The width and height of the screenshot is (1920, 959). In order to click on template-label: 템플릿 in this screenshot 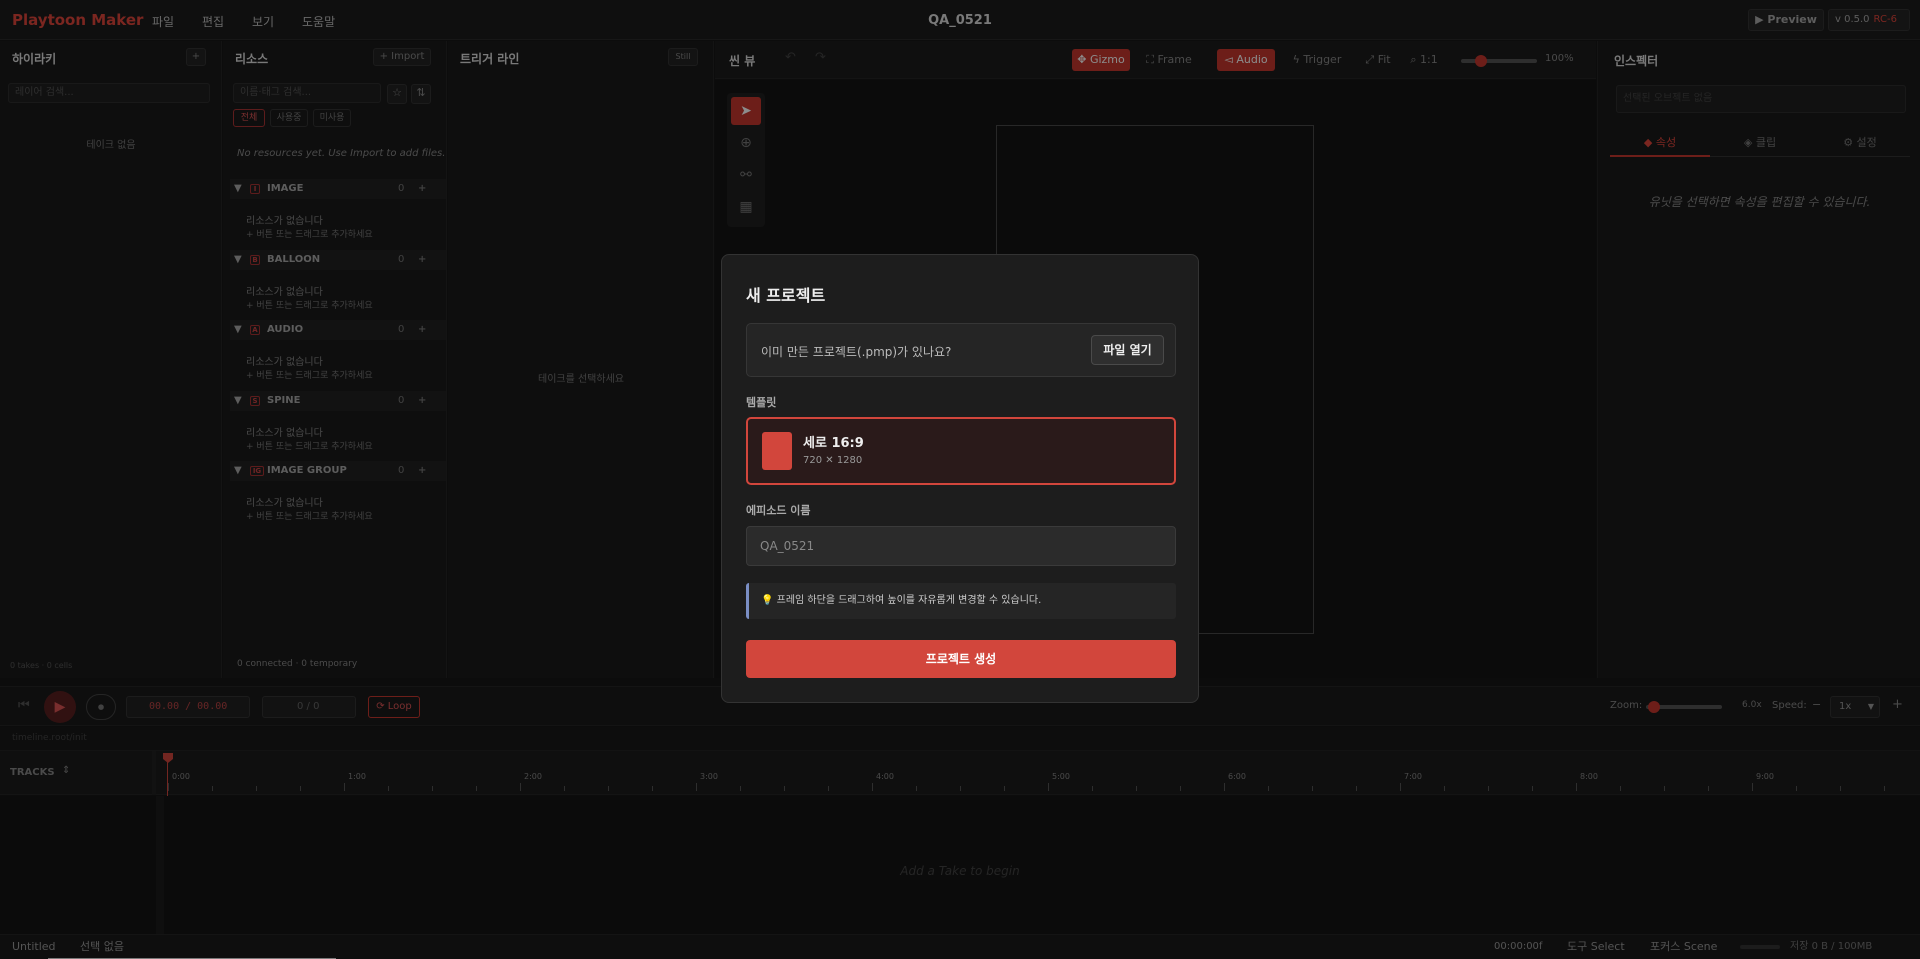, I will do `click(761, 402)`.